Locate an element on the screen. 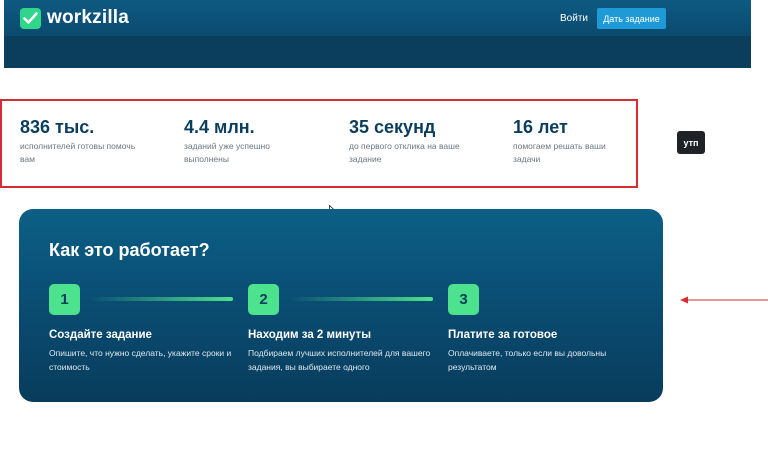 The width and height of the screenshot is (768, 452). stat-value: 35 секунд is located at coordinates (392, 127).